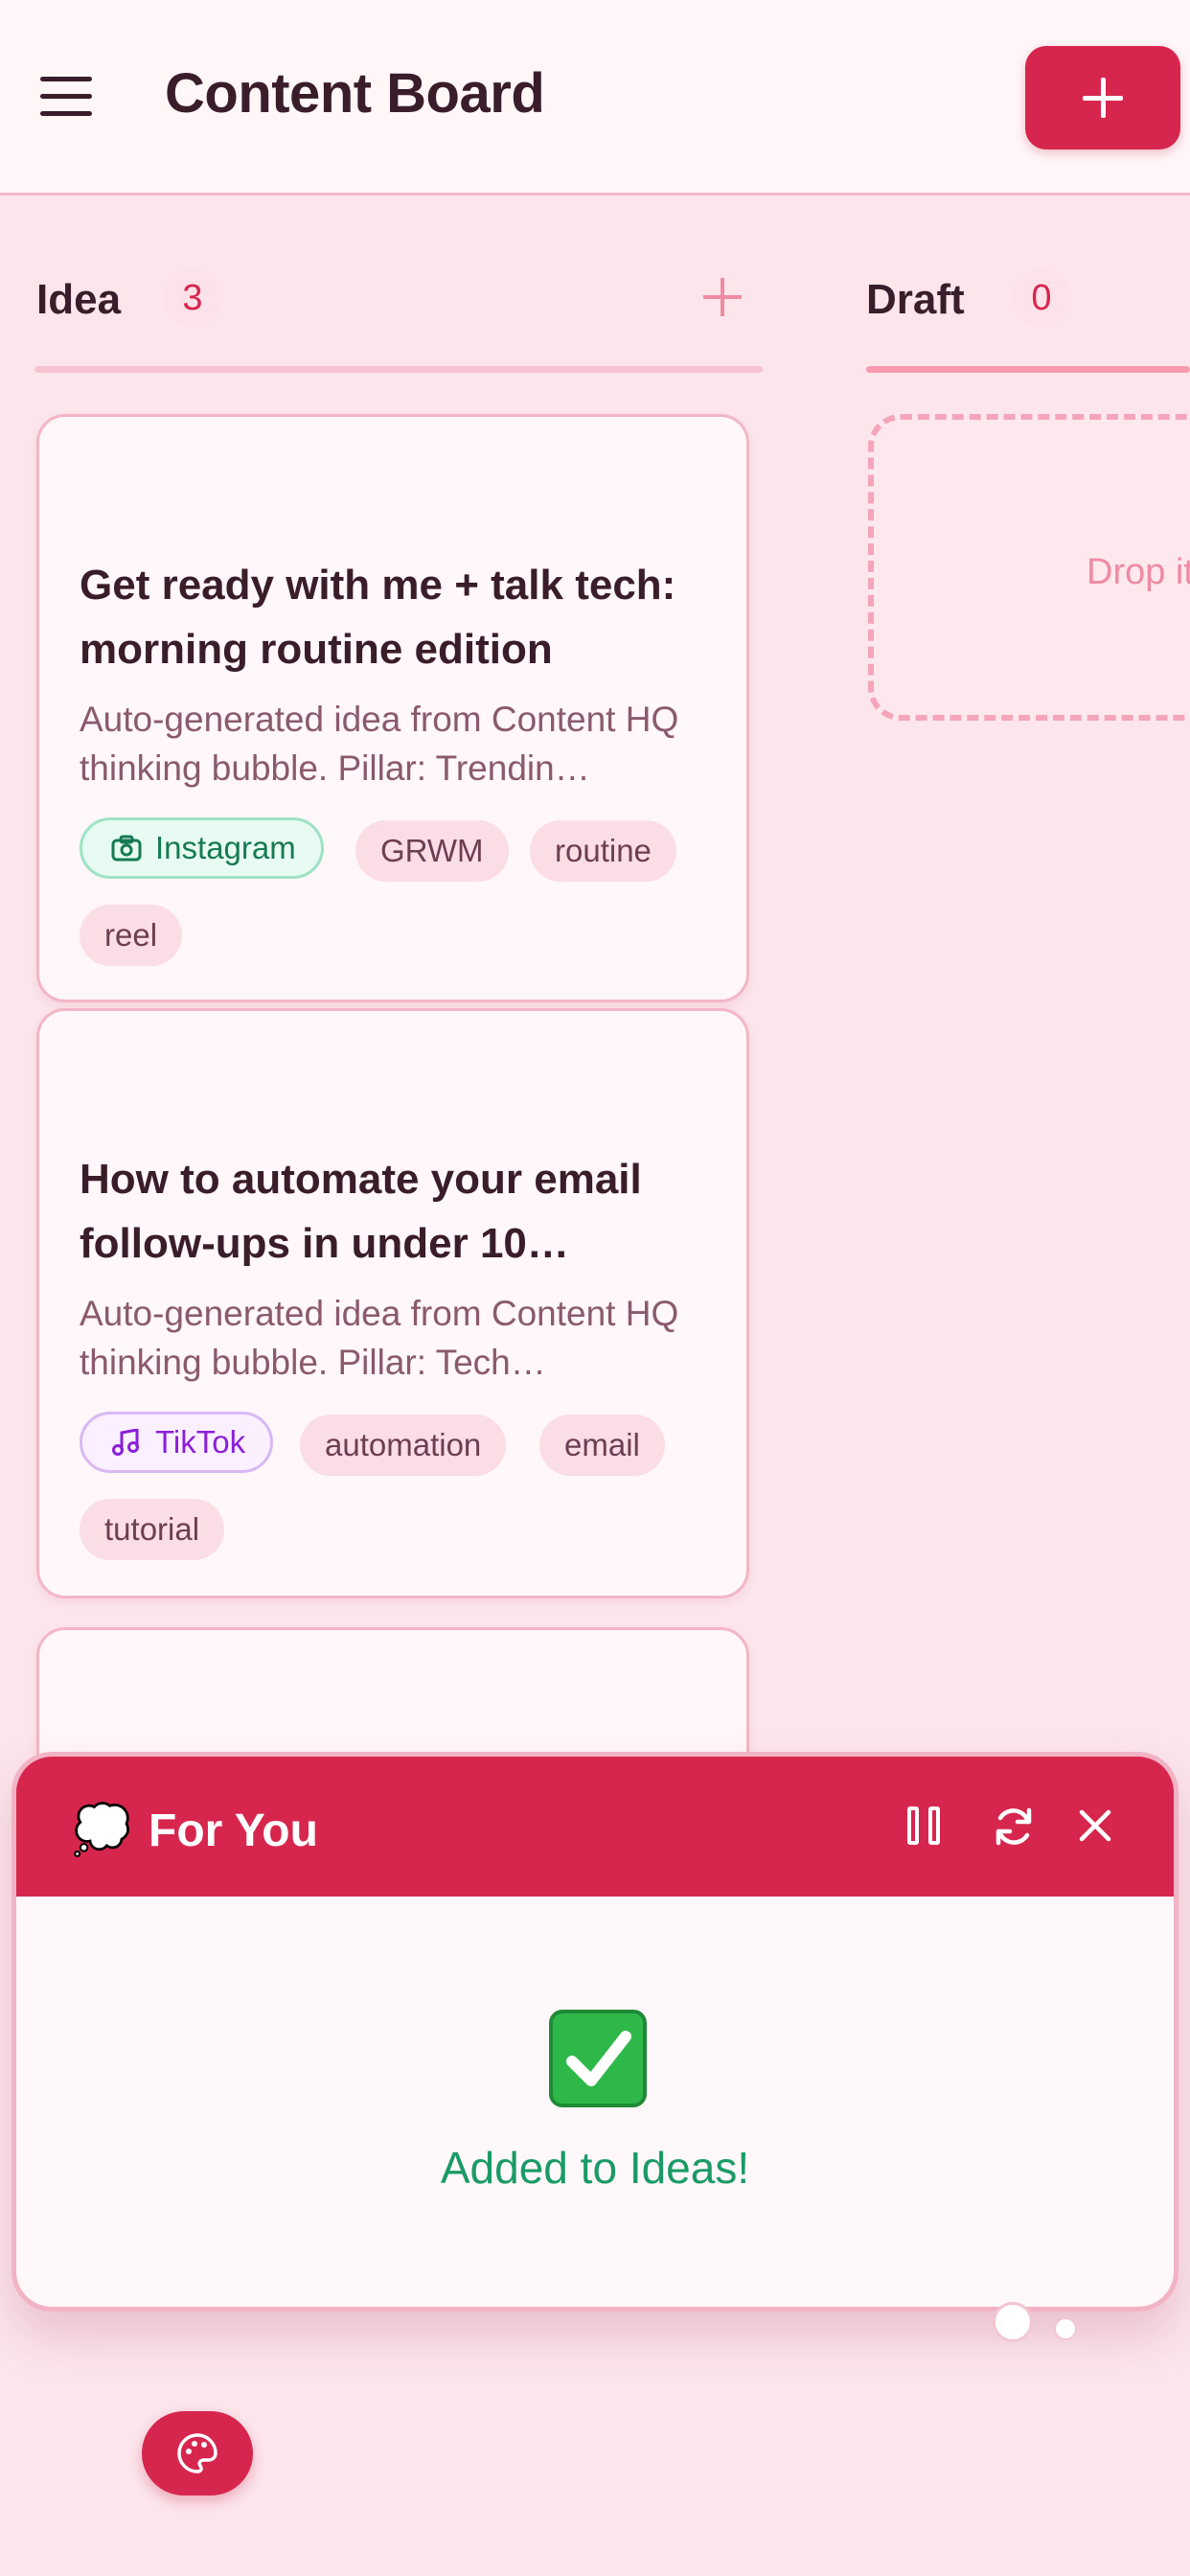 The height and width of the screenshot is (2576, 1190). I want to click on column-header-draft: Draft 0, so click(1028, 301).